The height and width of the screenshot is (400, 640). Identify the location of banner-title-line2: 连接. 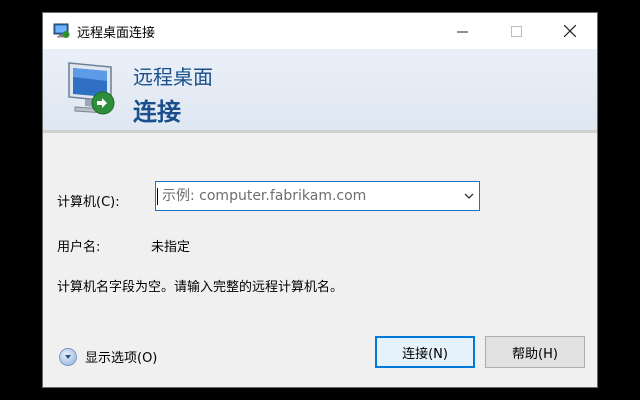
(157, 112).